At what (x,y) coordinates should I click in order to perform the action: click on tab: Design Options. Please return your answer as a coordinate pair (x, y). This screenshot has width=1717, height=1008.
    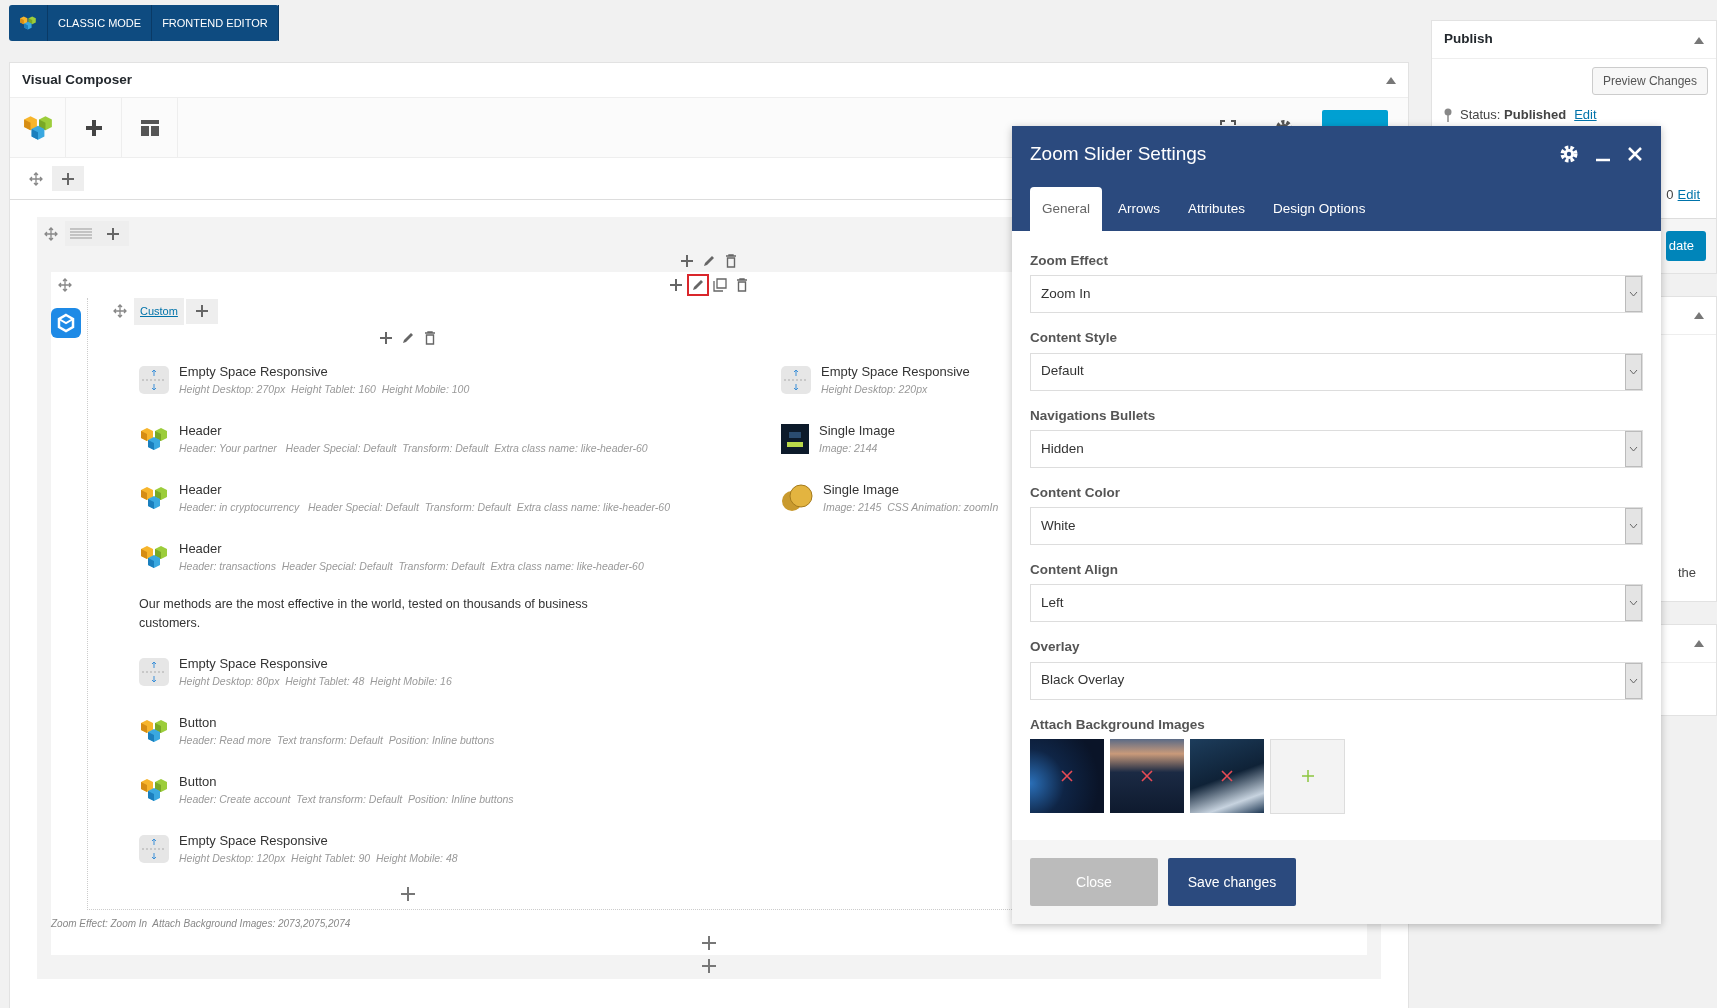
    Looking at the image, I should click on (1319, 208).